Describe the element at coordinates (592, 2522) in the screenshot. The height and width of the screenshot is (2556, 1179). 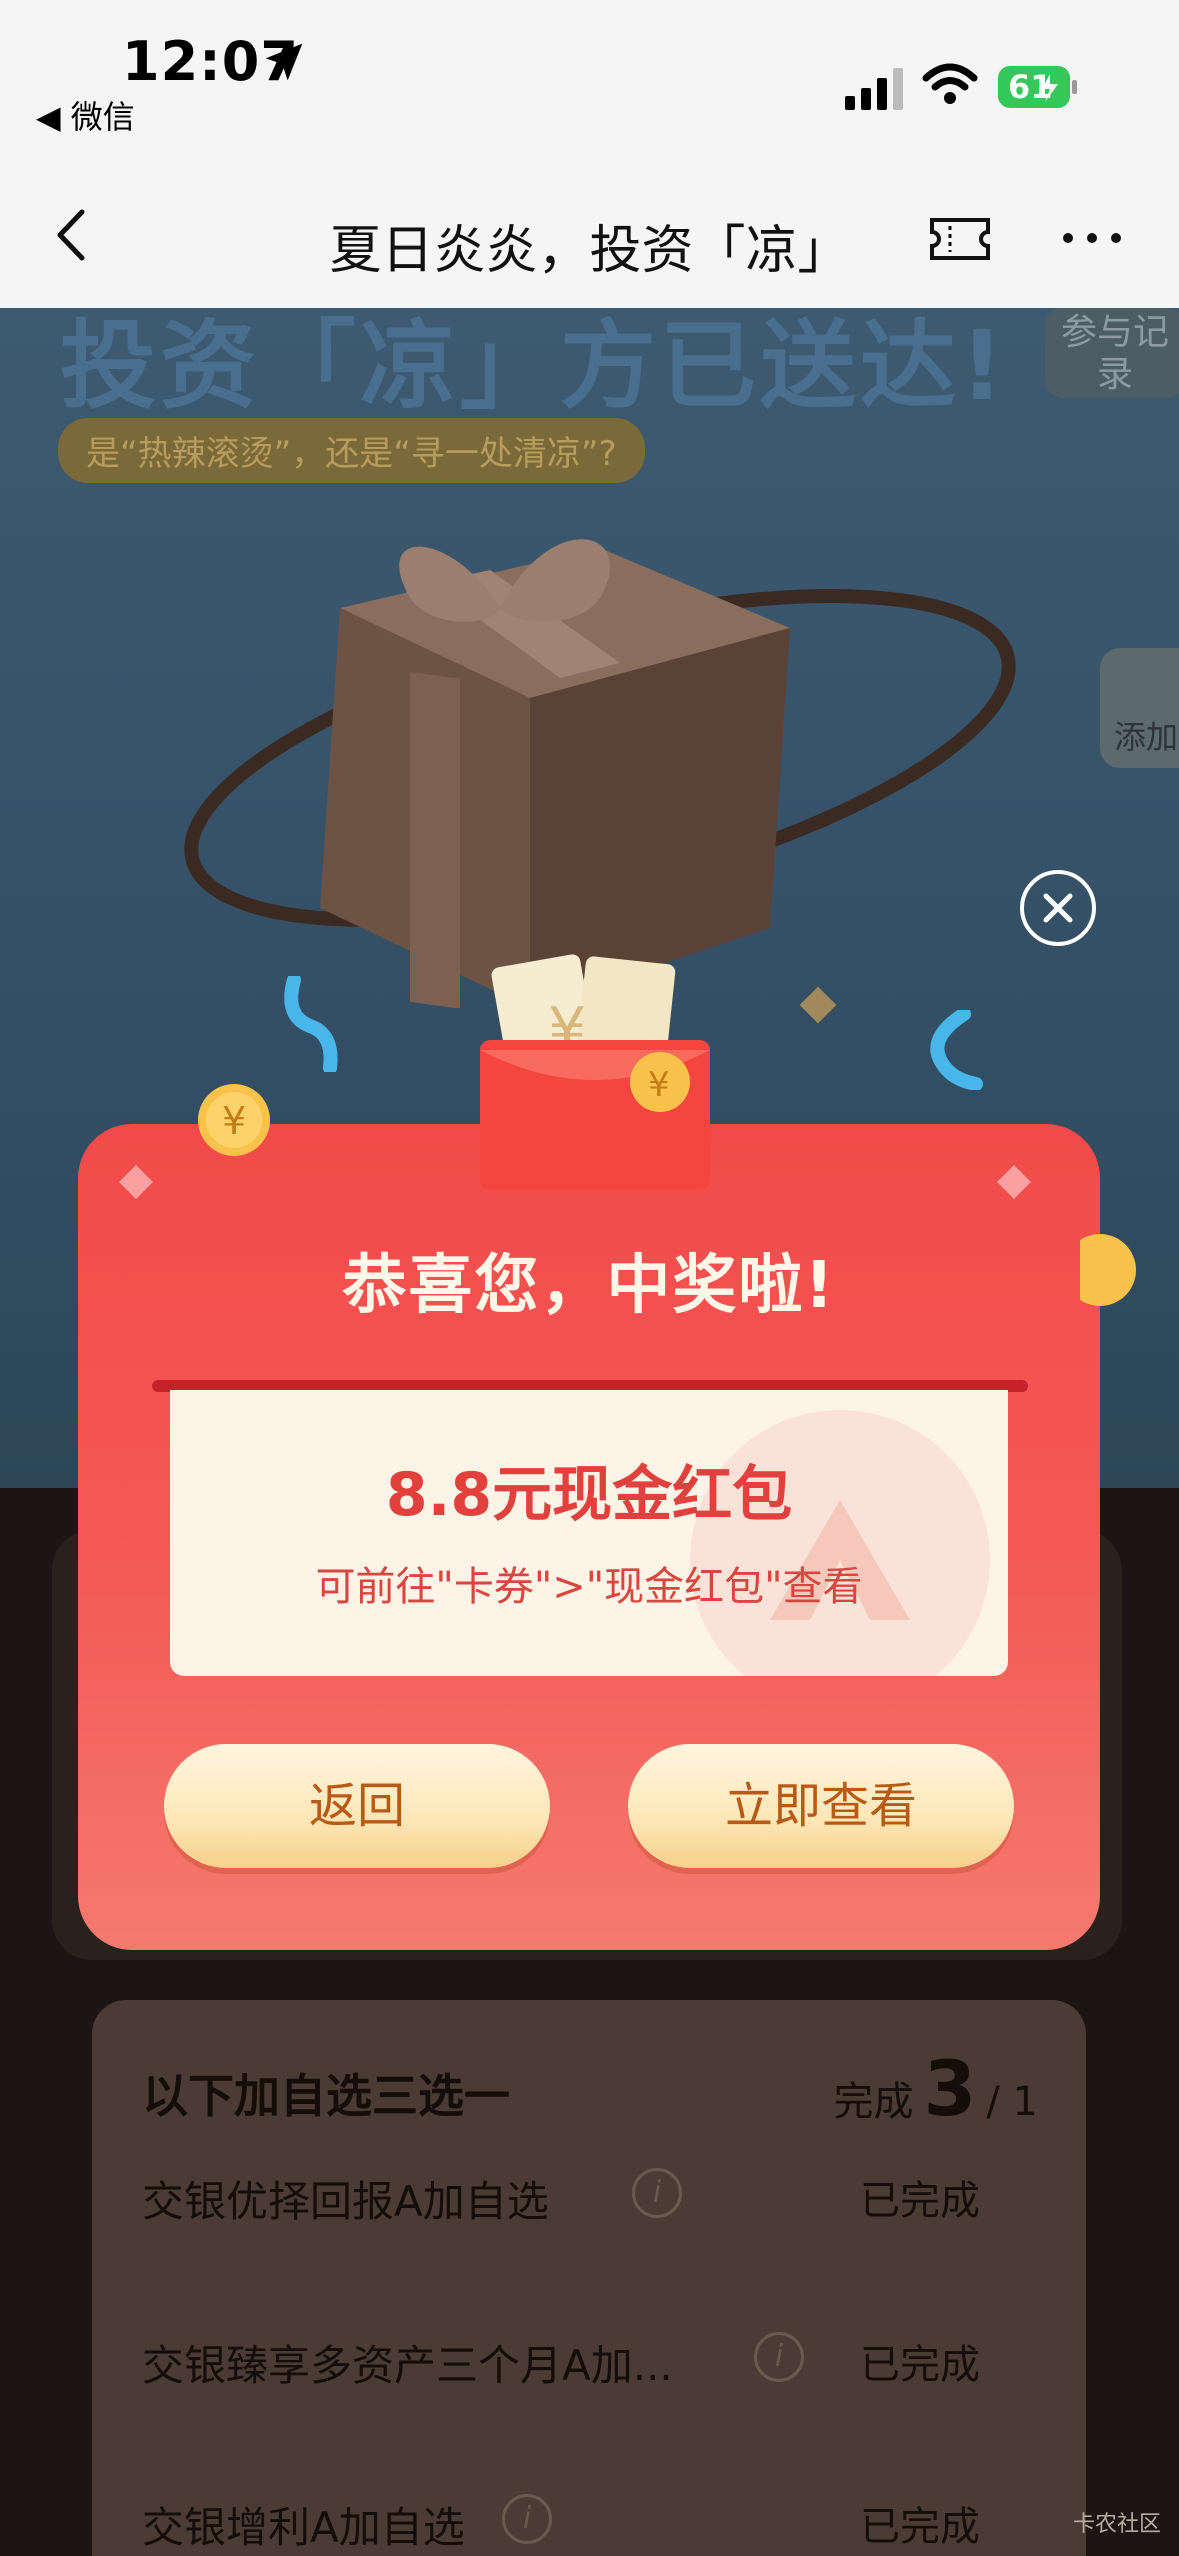
I see `task-row: 交银增利A加自选 i 已完成` at that location.